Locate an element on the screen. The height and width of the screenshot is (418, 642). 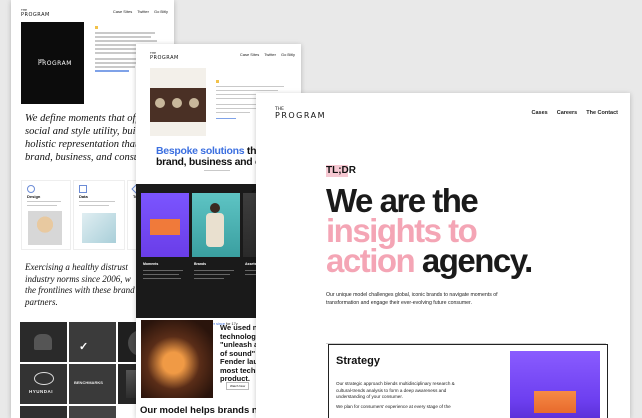
product-image-shoebox is located at coordinates (165, 225).